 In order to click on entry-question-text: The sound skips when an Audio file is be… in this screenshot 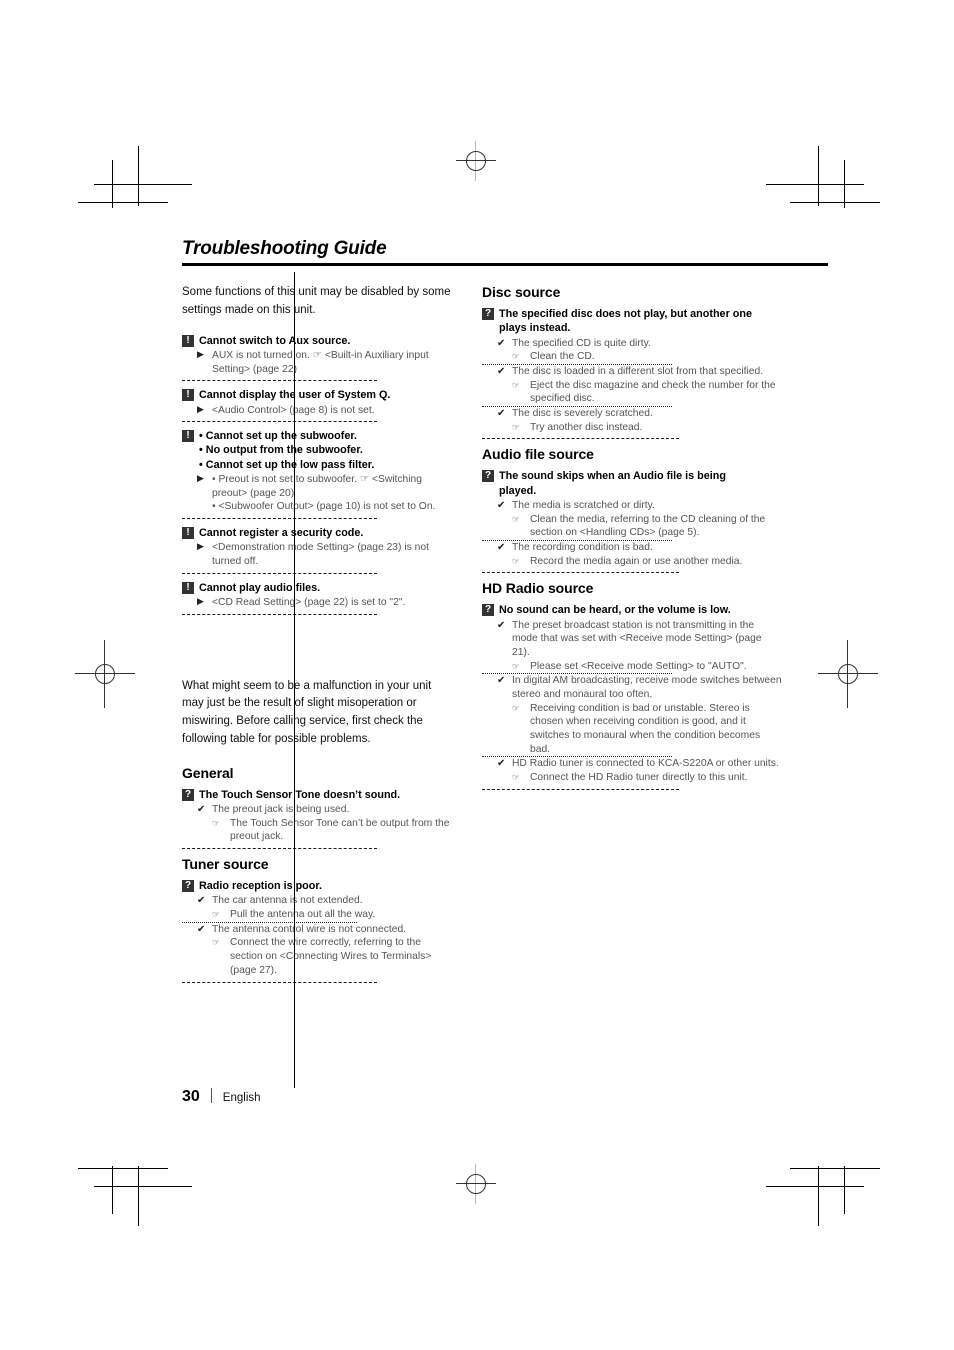, I will do `click(612, 483)`.